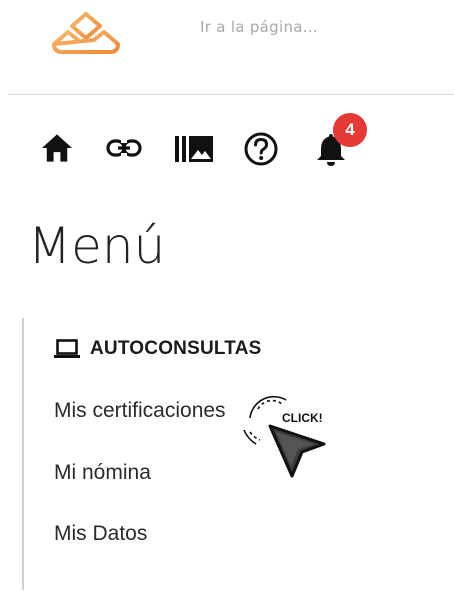  Describe the element at coordinates (350, 130) in the screenshot. I see `notification-count-badge: 4` at that location.